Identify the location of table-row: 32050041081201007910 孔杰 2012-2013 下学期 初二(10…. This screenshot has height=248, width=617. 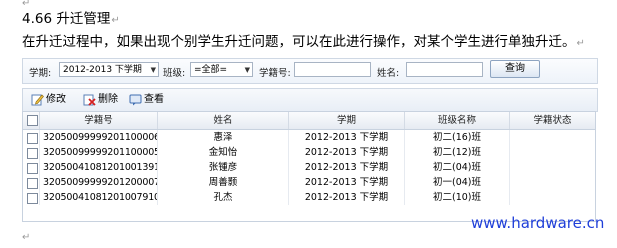
(309, 197).